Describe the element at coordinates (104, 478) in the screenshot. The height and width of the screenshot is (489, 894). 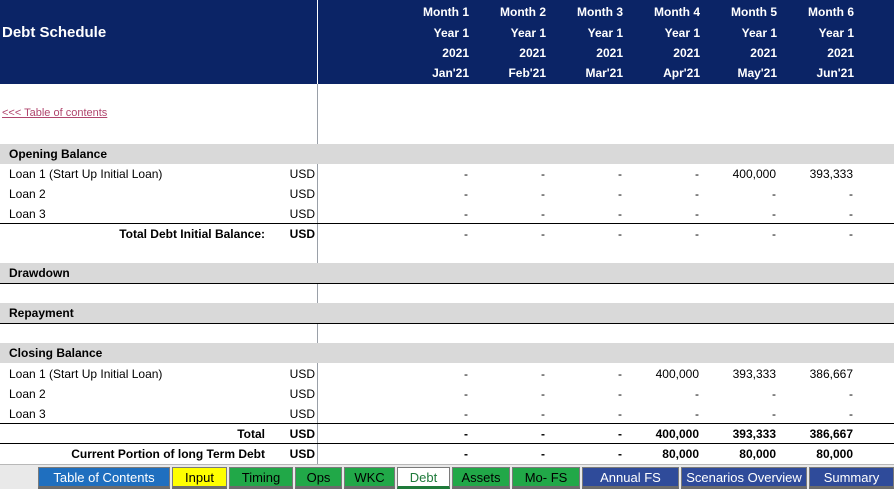
I see `sheet-tab-table-of-contents: Table of Contents` at that location.